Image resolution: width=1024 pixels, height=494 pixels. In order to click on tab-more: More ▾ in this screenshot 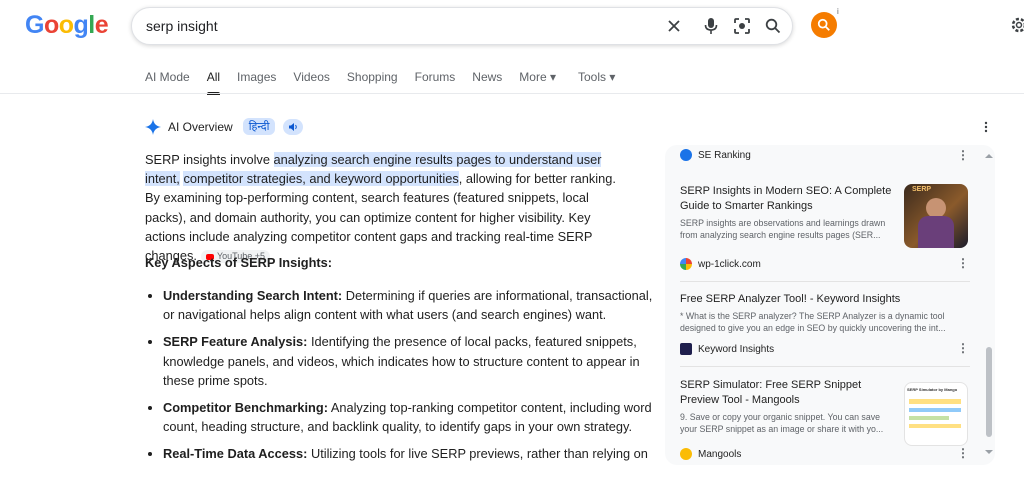, I will do `click(537, 82)`.